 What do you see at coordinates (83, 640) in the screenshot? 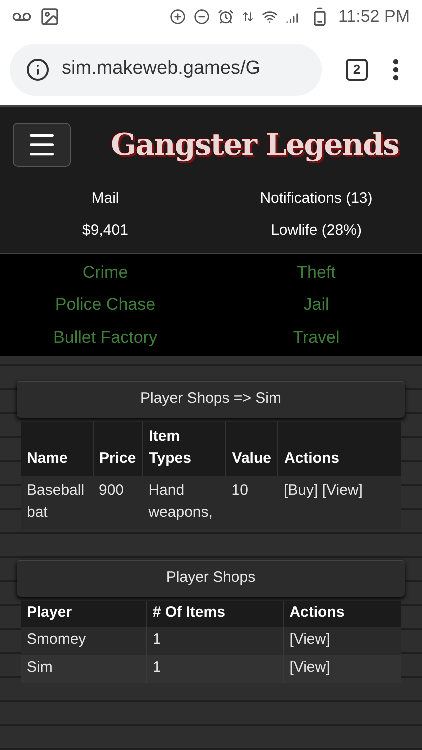
I see `table-cell: Smomey` at bounding box center [83, 640].